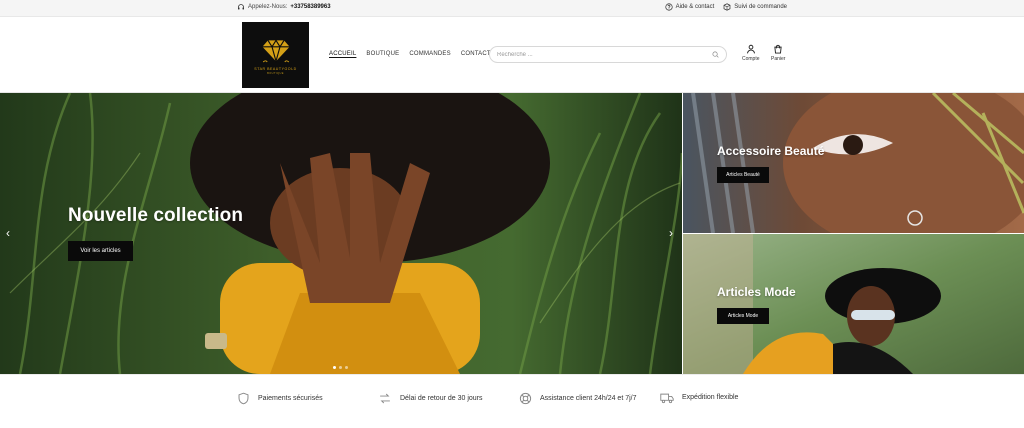 This screenshot has height=428, width=1024. Describe the element at coordinates (743, 316) in the screenshot. I see `fashion-articles-button: Articles Mode` at that location.